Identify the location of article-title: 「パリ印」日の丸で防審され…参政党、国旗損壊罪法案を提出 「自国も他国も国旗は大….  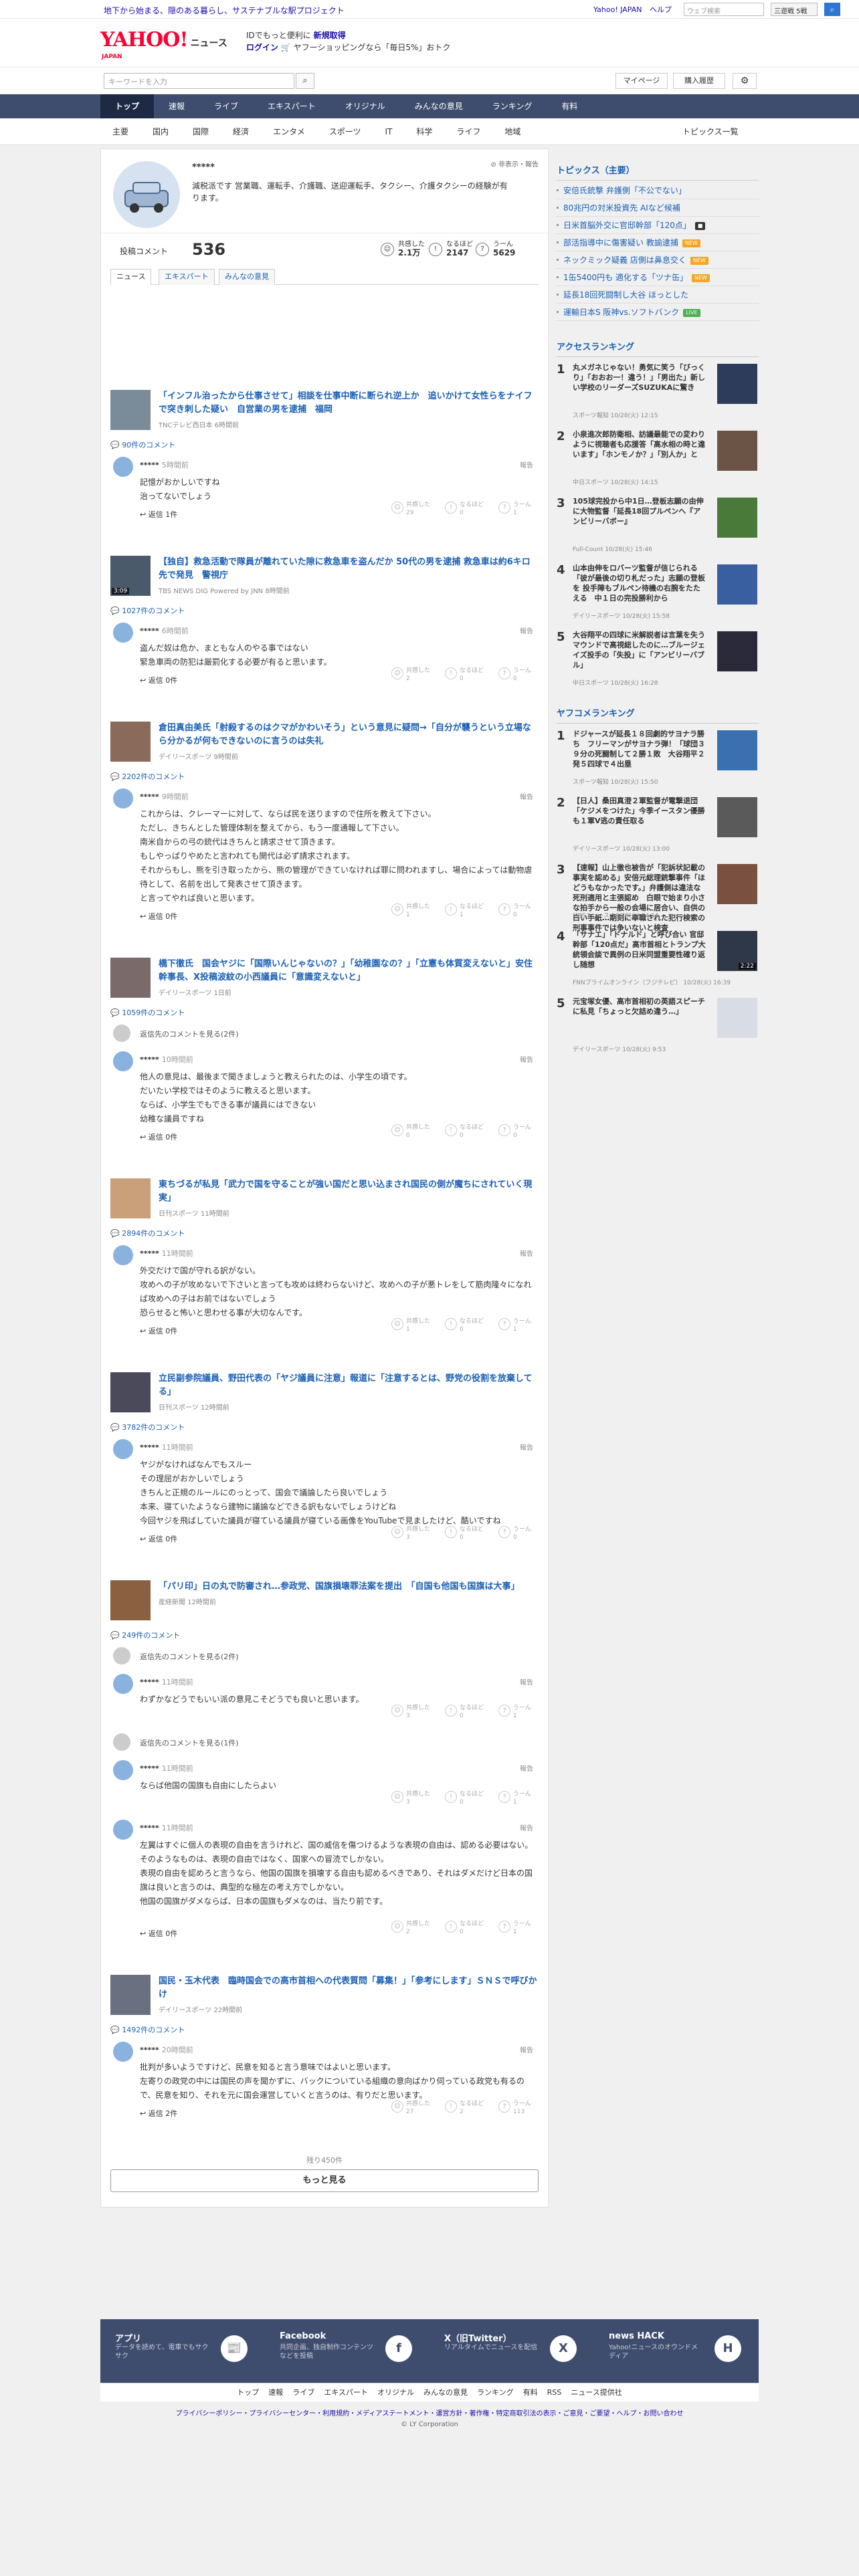
(348, 1587).